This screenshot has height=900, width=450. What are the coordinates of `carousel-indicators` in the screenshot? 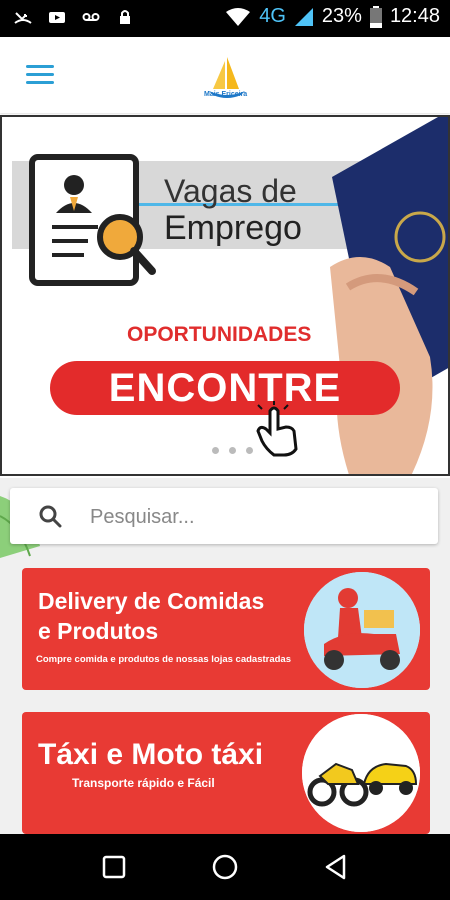 It's located at (232, 450).